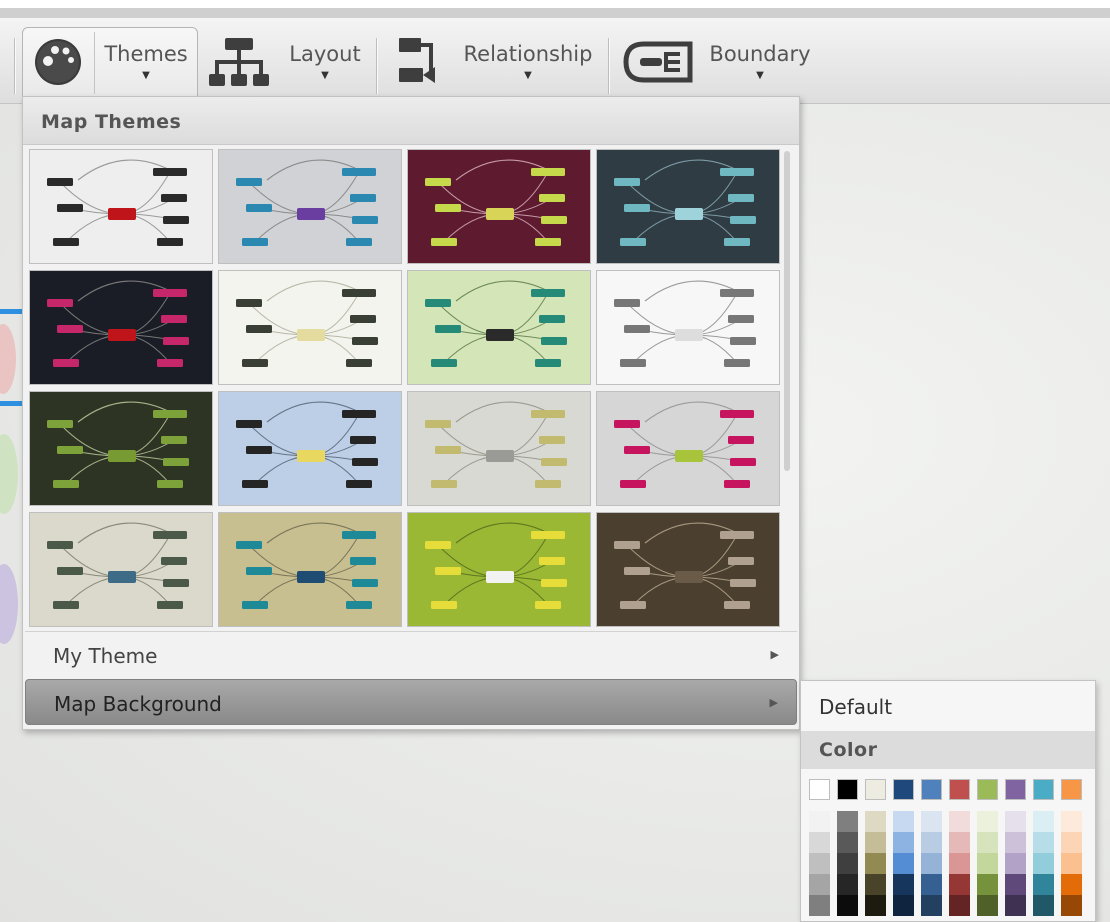 Image resolution: width=1110 pixels, height=922 pixels. Describe the element at coordinates (760, 61) in the screenshot. I see `boundary-dropdown: Boundary ▼` at that location.